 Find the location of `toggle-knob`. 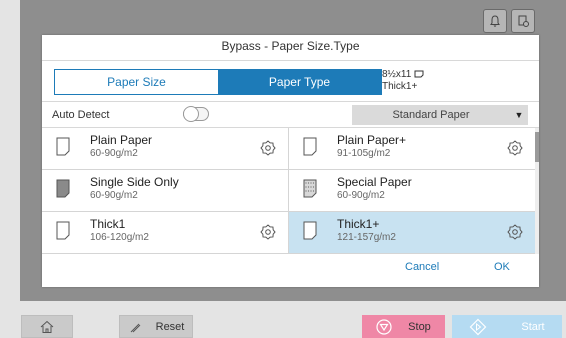

toggle-knob is located at coordinates (191, 114).